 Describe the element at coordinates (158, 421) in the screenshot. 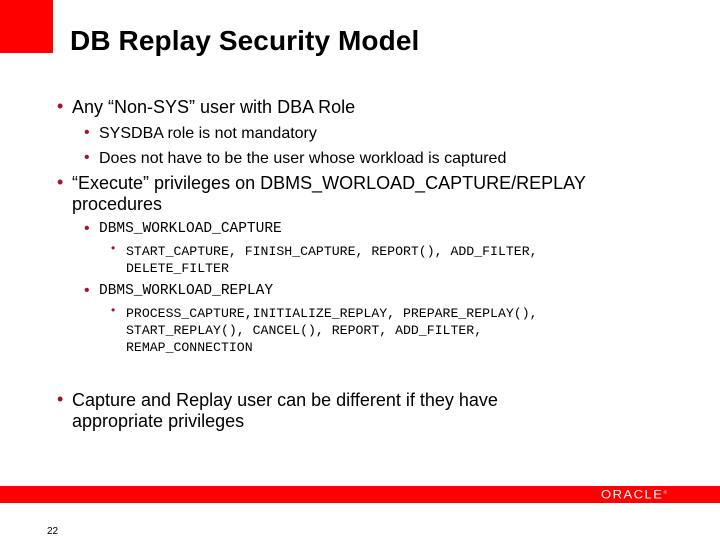

I see `bullet-3-text-line2: appropriate privileges` at that location.